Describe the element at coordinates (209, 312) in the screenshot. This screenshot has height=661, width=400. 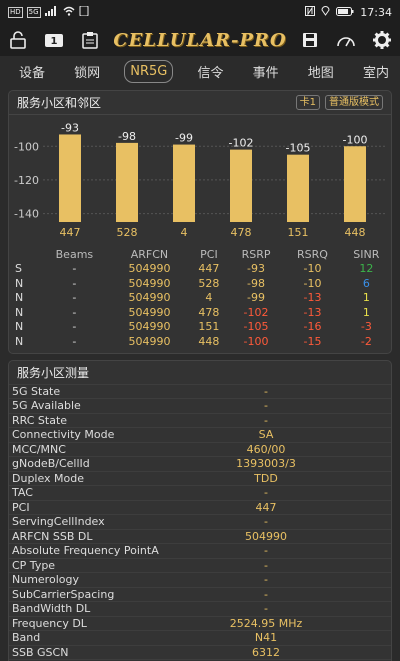
I see `table-cell: 478` at that location.